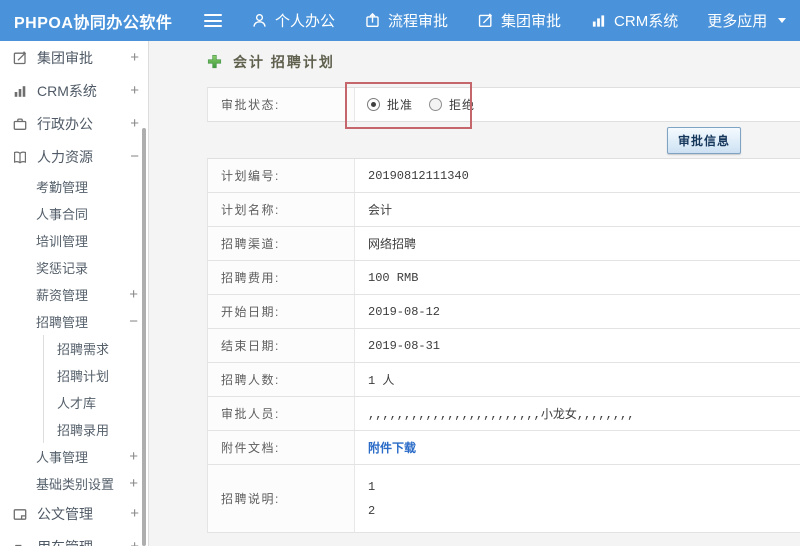  Describe the element at coordinates (281, 345) in the screenshot. I see `row-label: 结束日期:` at that location.